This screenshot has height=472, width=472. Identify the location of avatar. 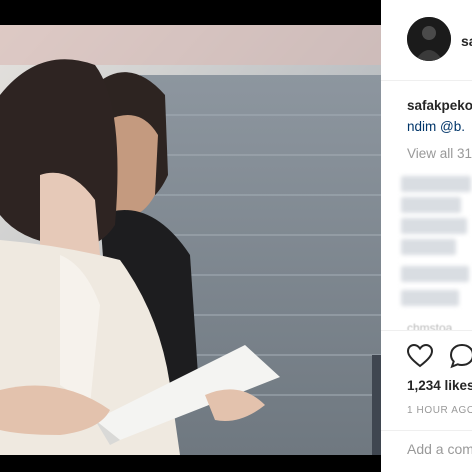
(429, 39).